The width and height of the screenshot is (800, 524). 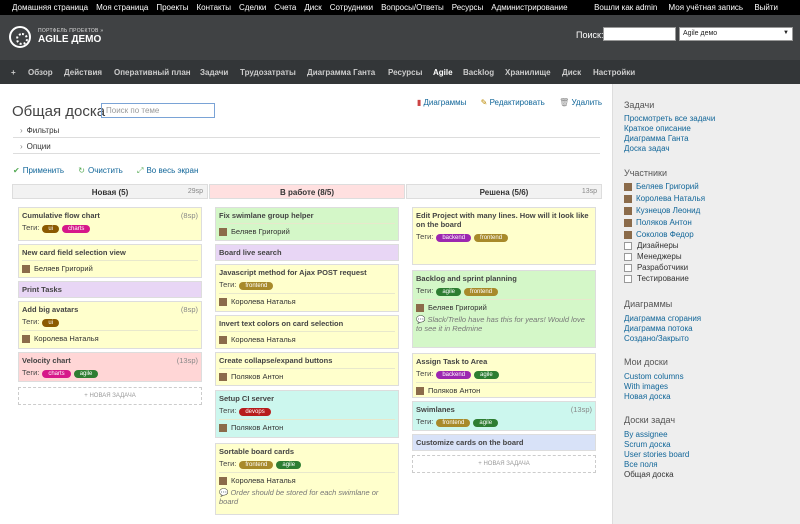 What do you see at coordinates (656, 338) in the screenshot?
I see `sidebar-link: Создано/Закрыто` at bounding box center [656, 338].